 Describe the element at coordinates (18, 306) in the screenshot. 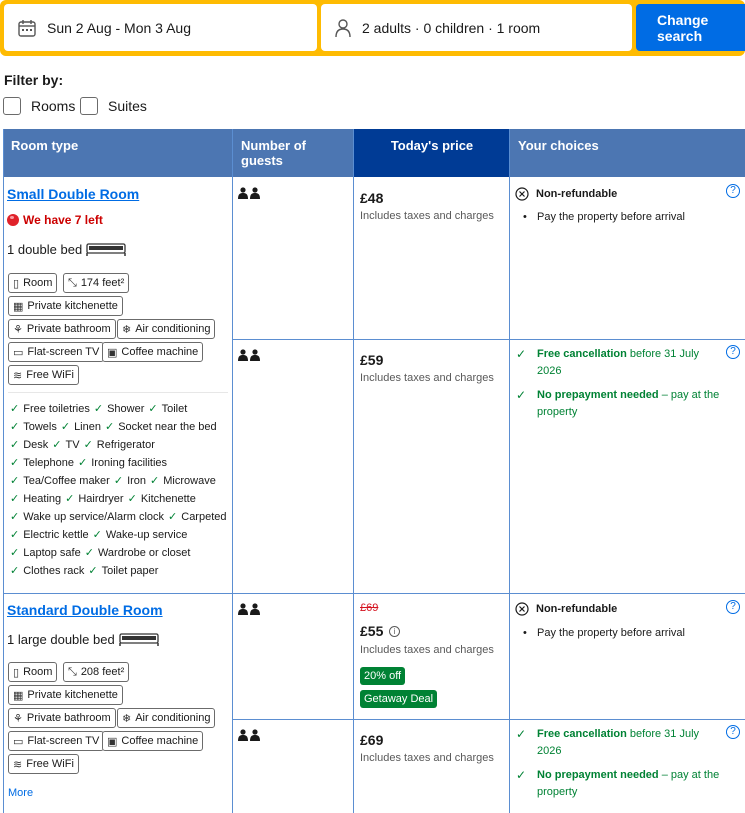

I see `kitchenette-icon: ▦` at that location.